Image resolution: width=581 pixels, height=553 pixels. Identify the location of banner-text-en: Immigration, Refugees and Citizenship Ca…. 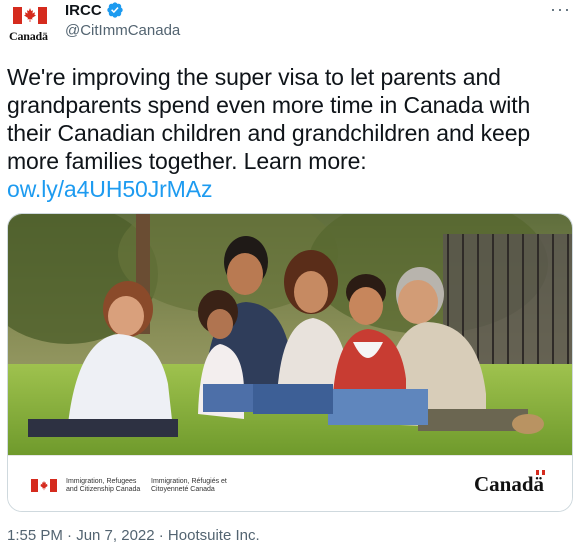
(103, 485).